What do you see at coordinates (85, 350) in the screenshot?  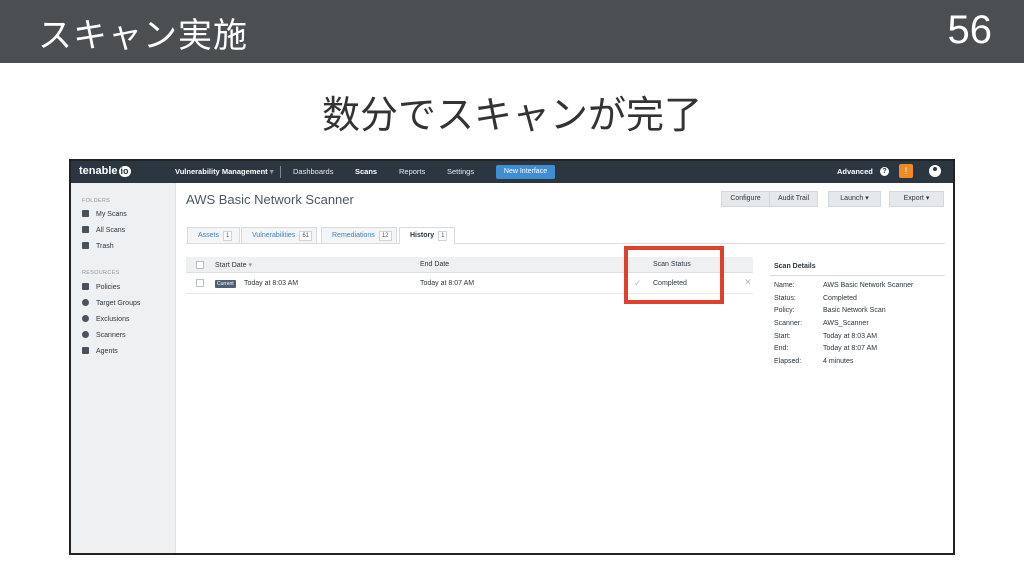 I see `agent-icon` at bounding box center [85, 350].